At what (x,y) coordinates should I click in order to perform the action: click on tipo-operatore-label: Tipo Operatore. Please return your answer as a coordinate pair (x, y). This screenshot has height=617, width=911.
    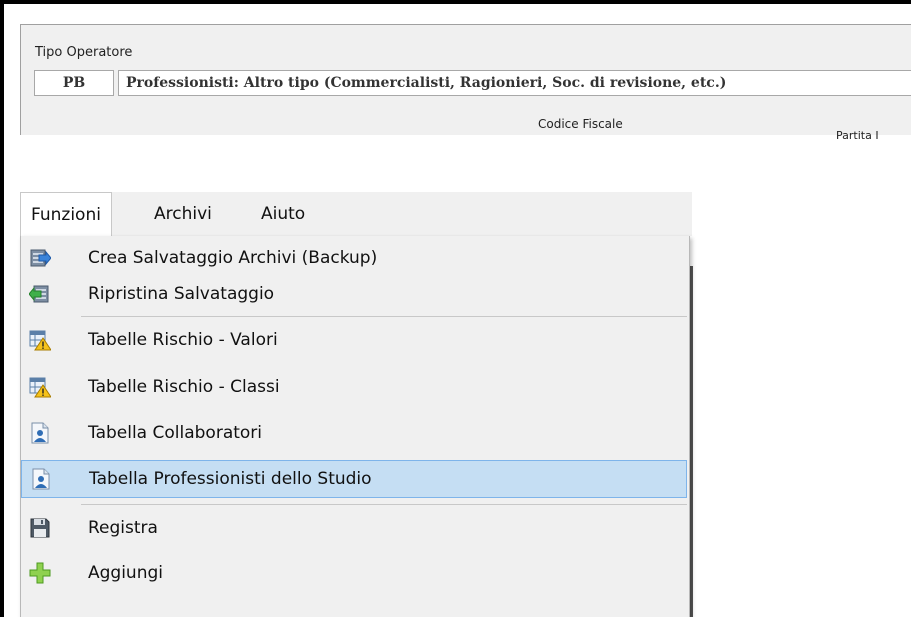
    Looking at the image, I should click on (84, 52).